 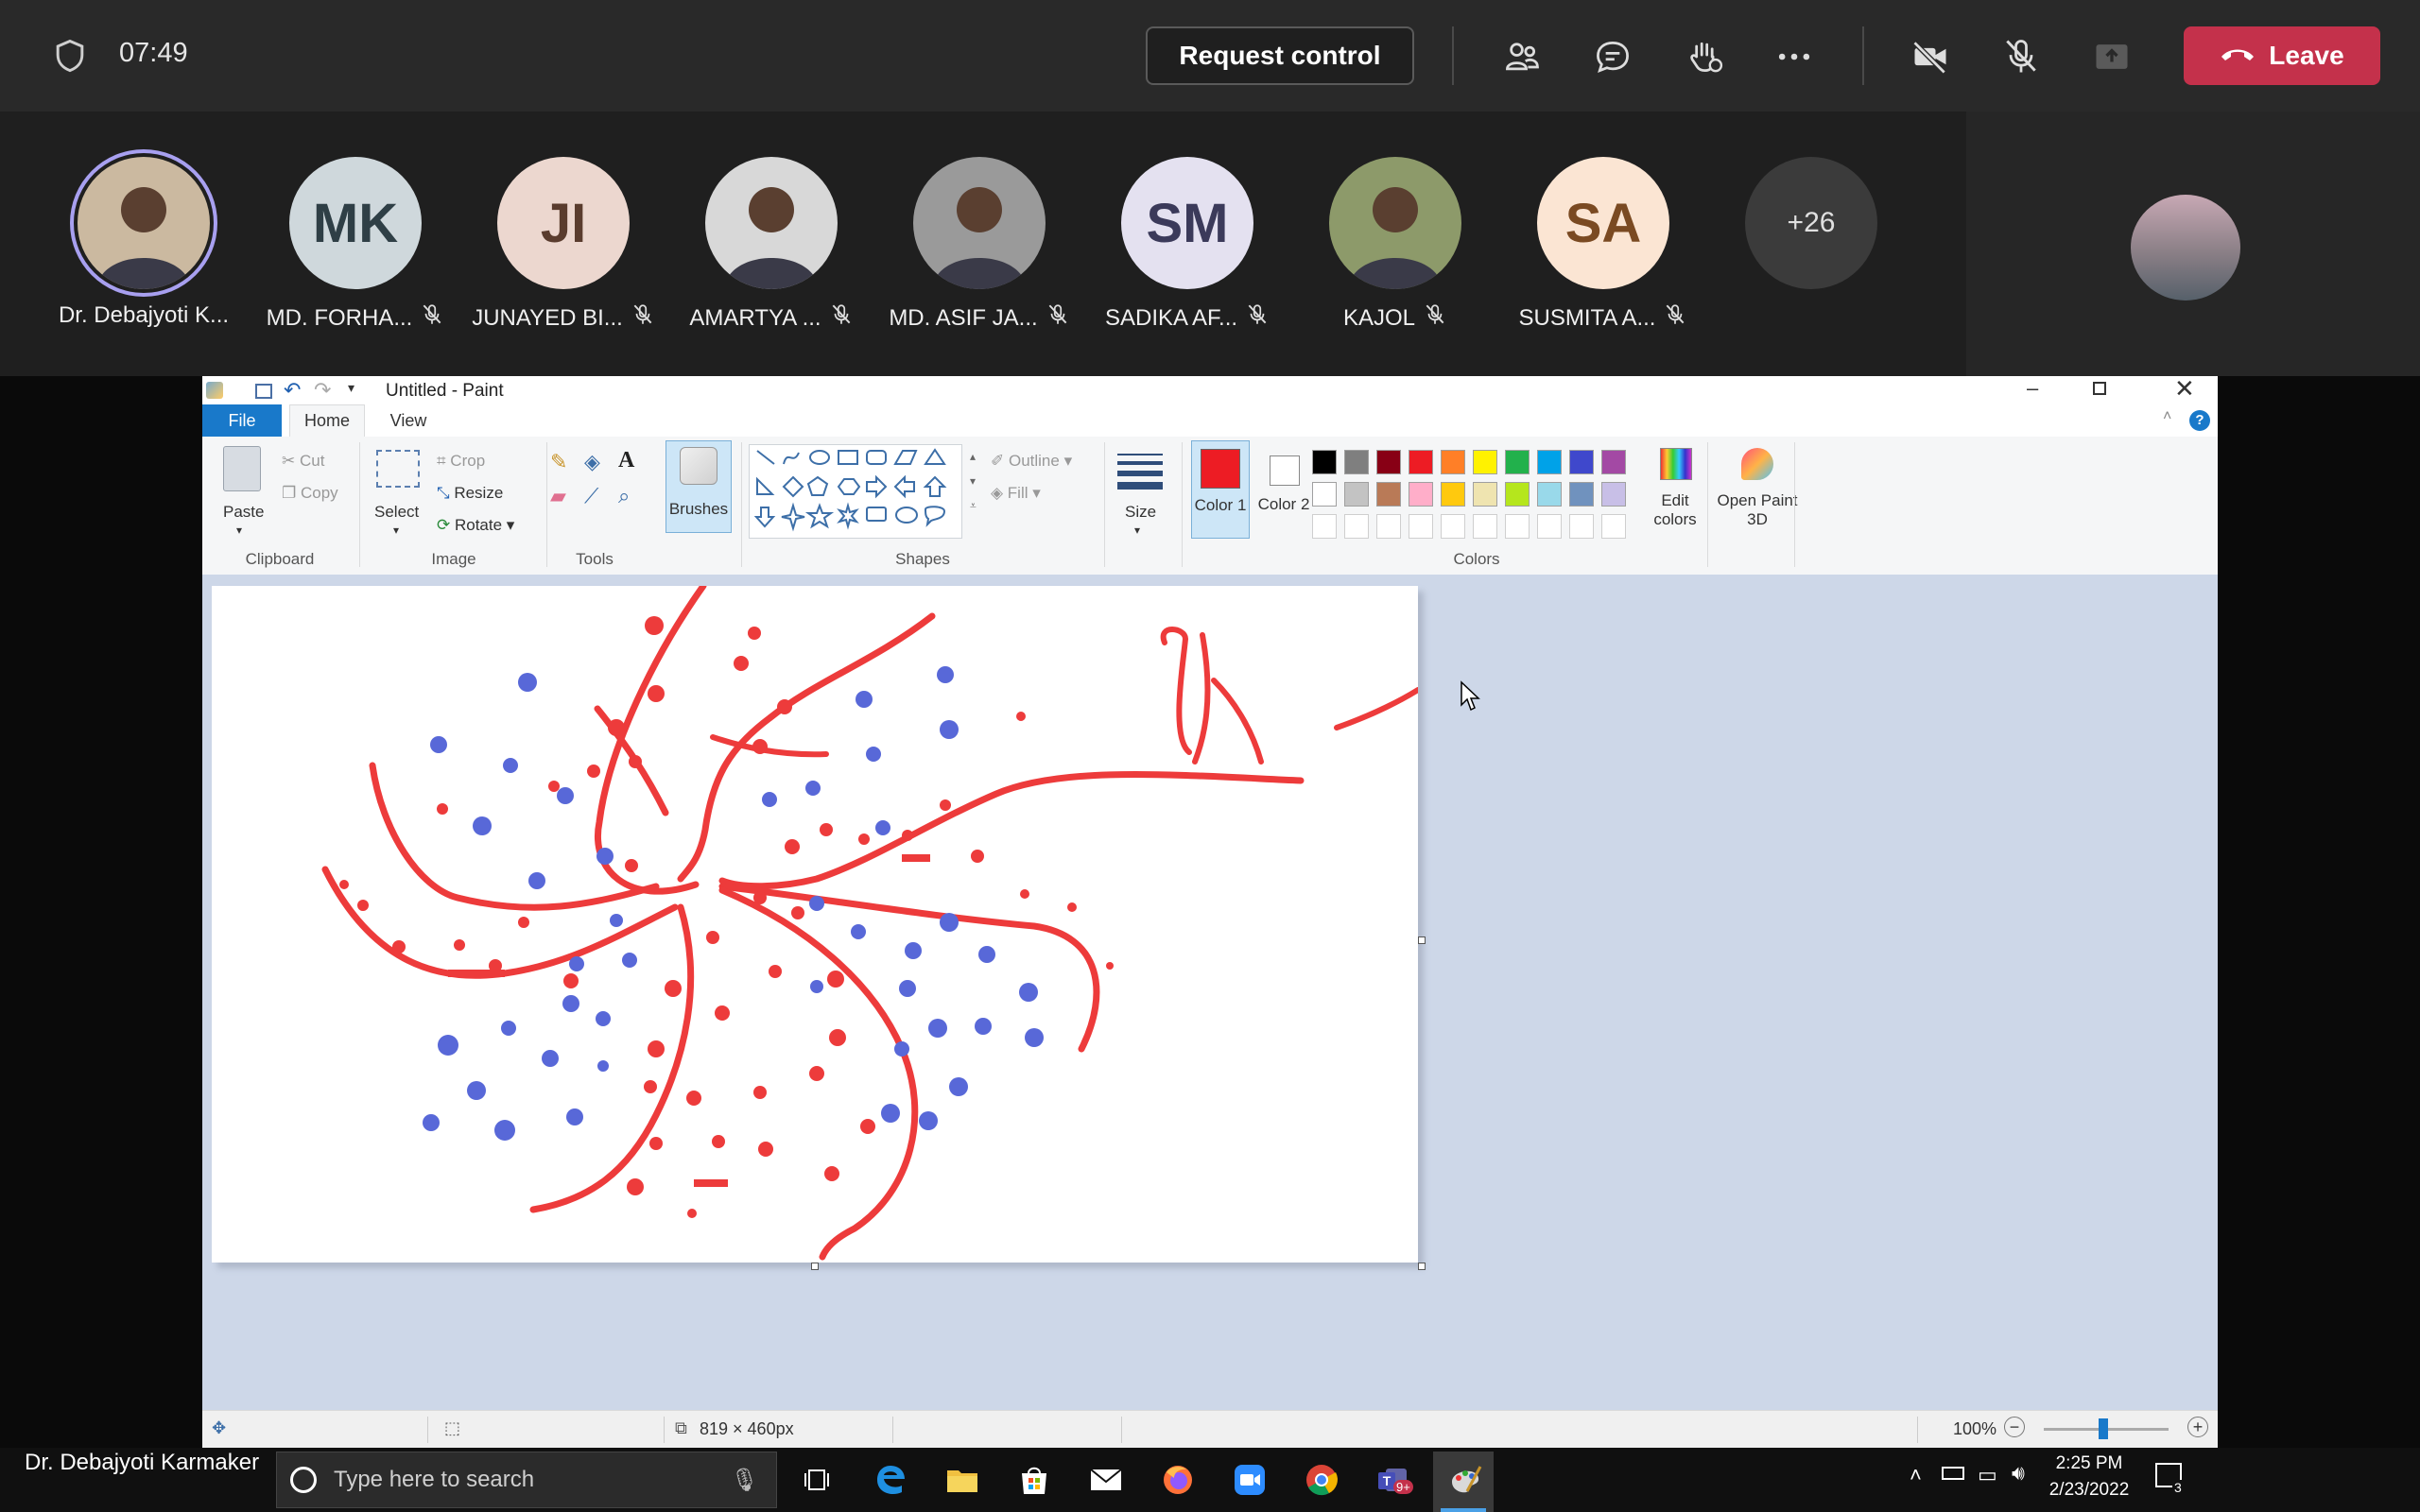 What do you see at coordinates (408, 420) in the screenshot?
I see `tab-view: View` at bounding box center [408, 420].